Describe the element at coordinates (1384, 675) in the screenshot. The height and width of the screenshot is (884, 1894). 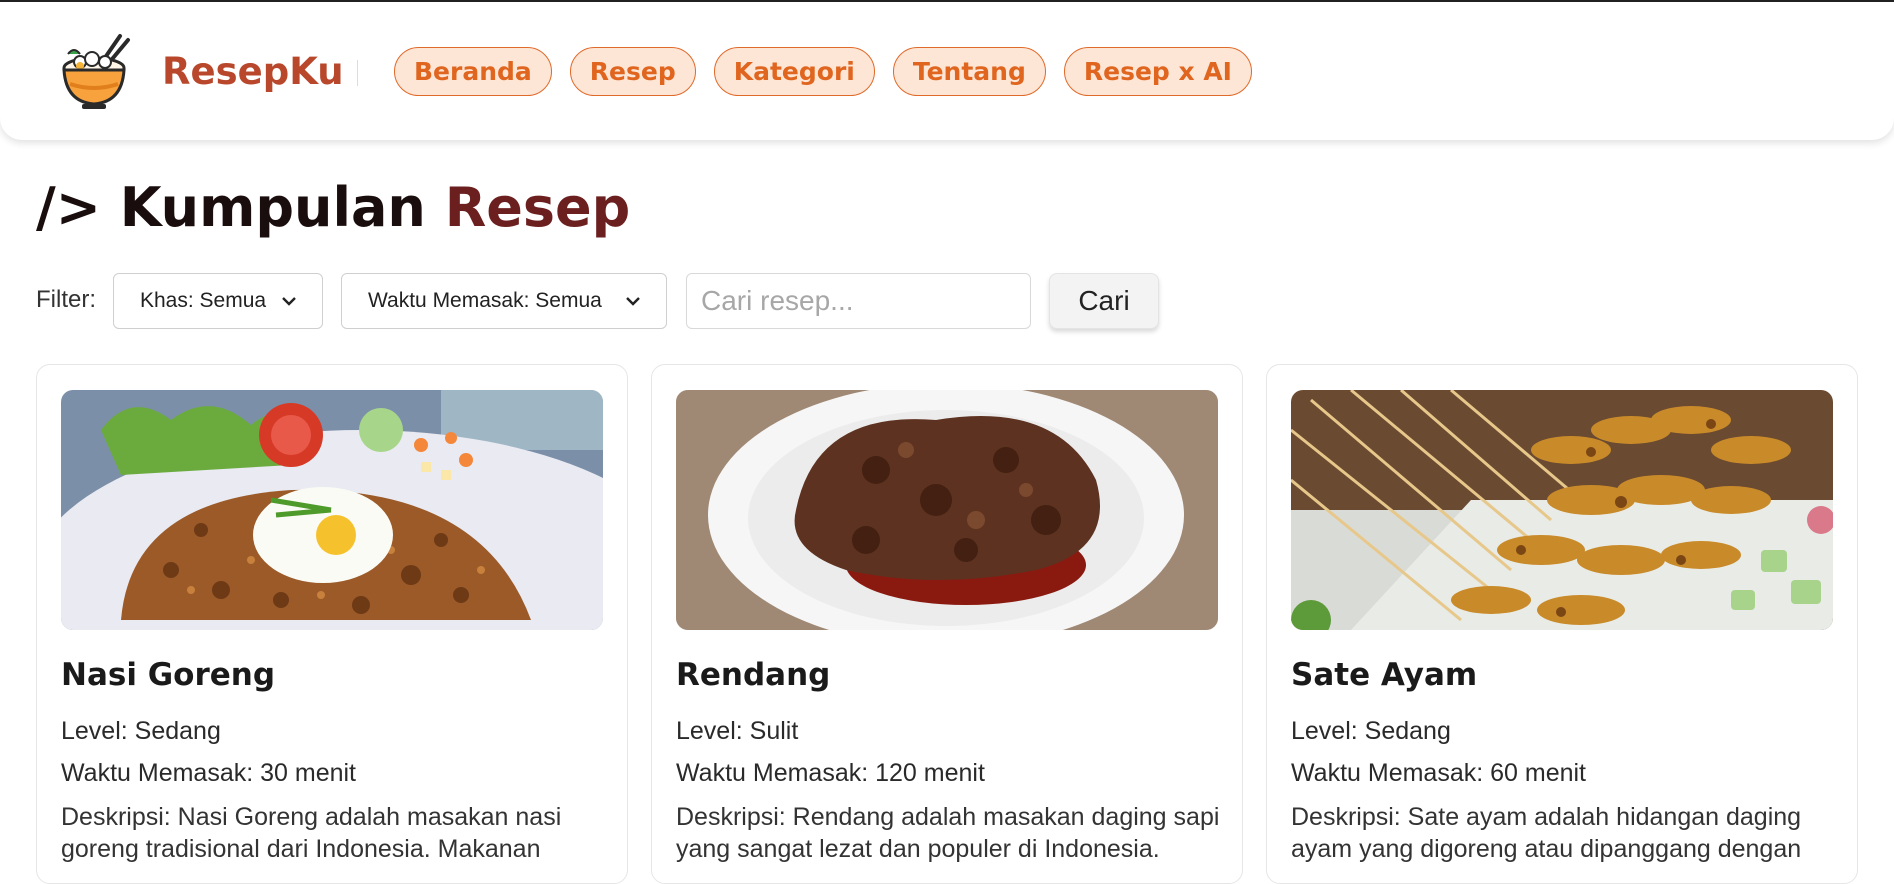
I see `recipe-title: Sate Ayam` at that location.